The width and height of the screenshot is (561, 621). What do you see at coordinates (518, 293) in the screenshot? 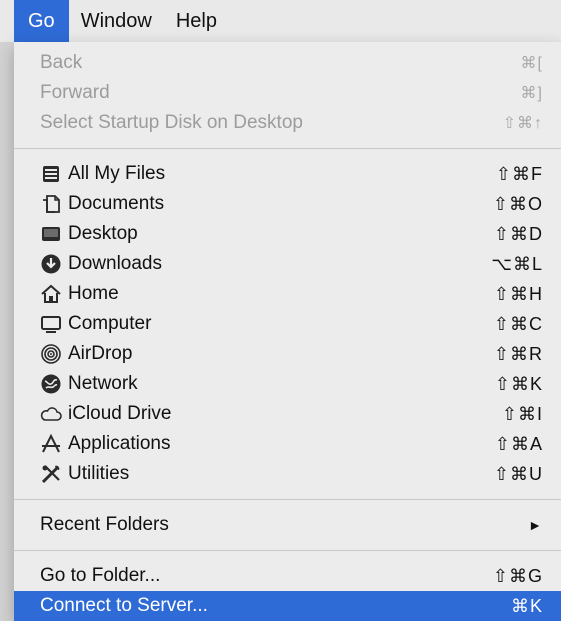
I see `menu-item-shortcut: ⇧⌘H` at bounding box center [518, 293].